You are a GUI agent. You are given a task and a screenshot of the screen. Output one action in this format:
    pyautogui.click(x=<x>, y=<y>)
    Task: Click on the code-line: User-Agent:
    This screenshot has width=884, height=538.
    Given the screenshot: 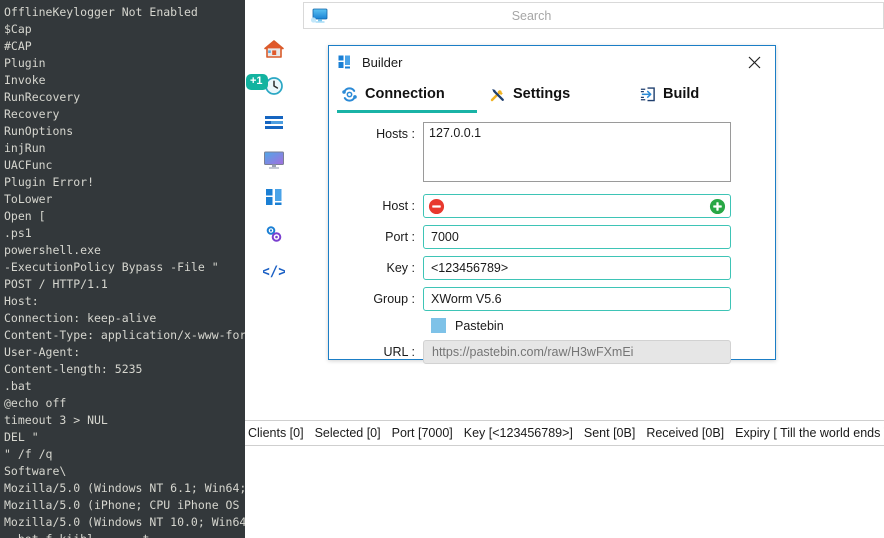 What is the action you would take?
    pyautogui.click(x=42, y=352)
    